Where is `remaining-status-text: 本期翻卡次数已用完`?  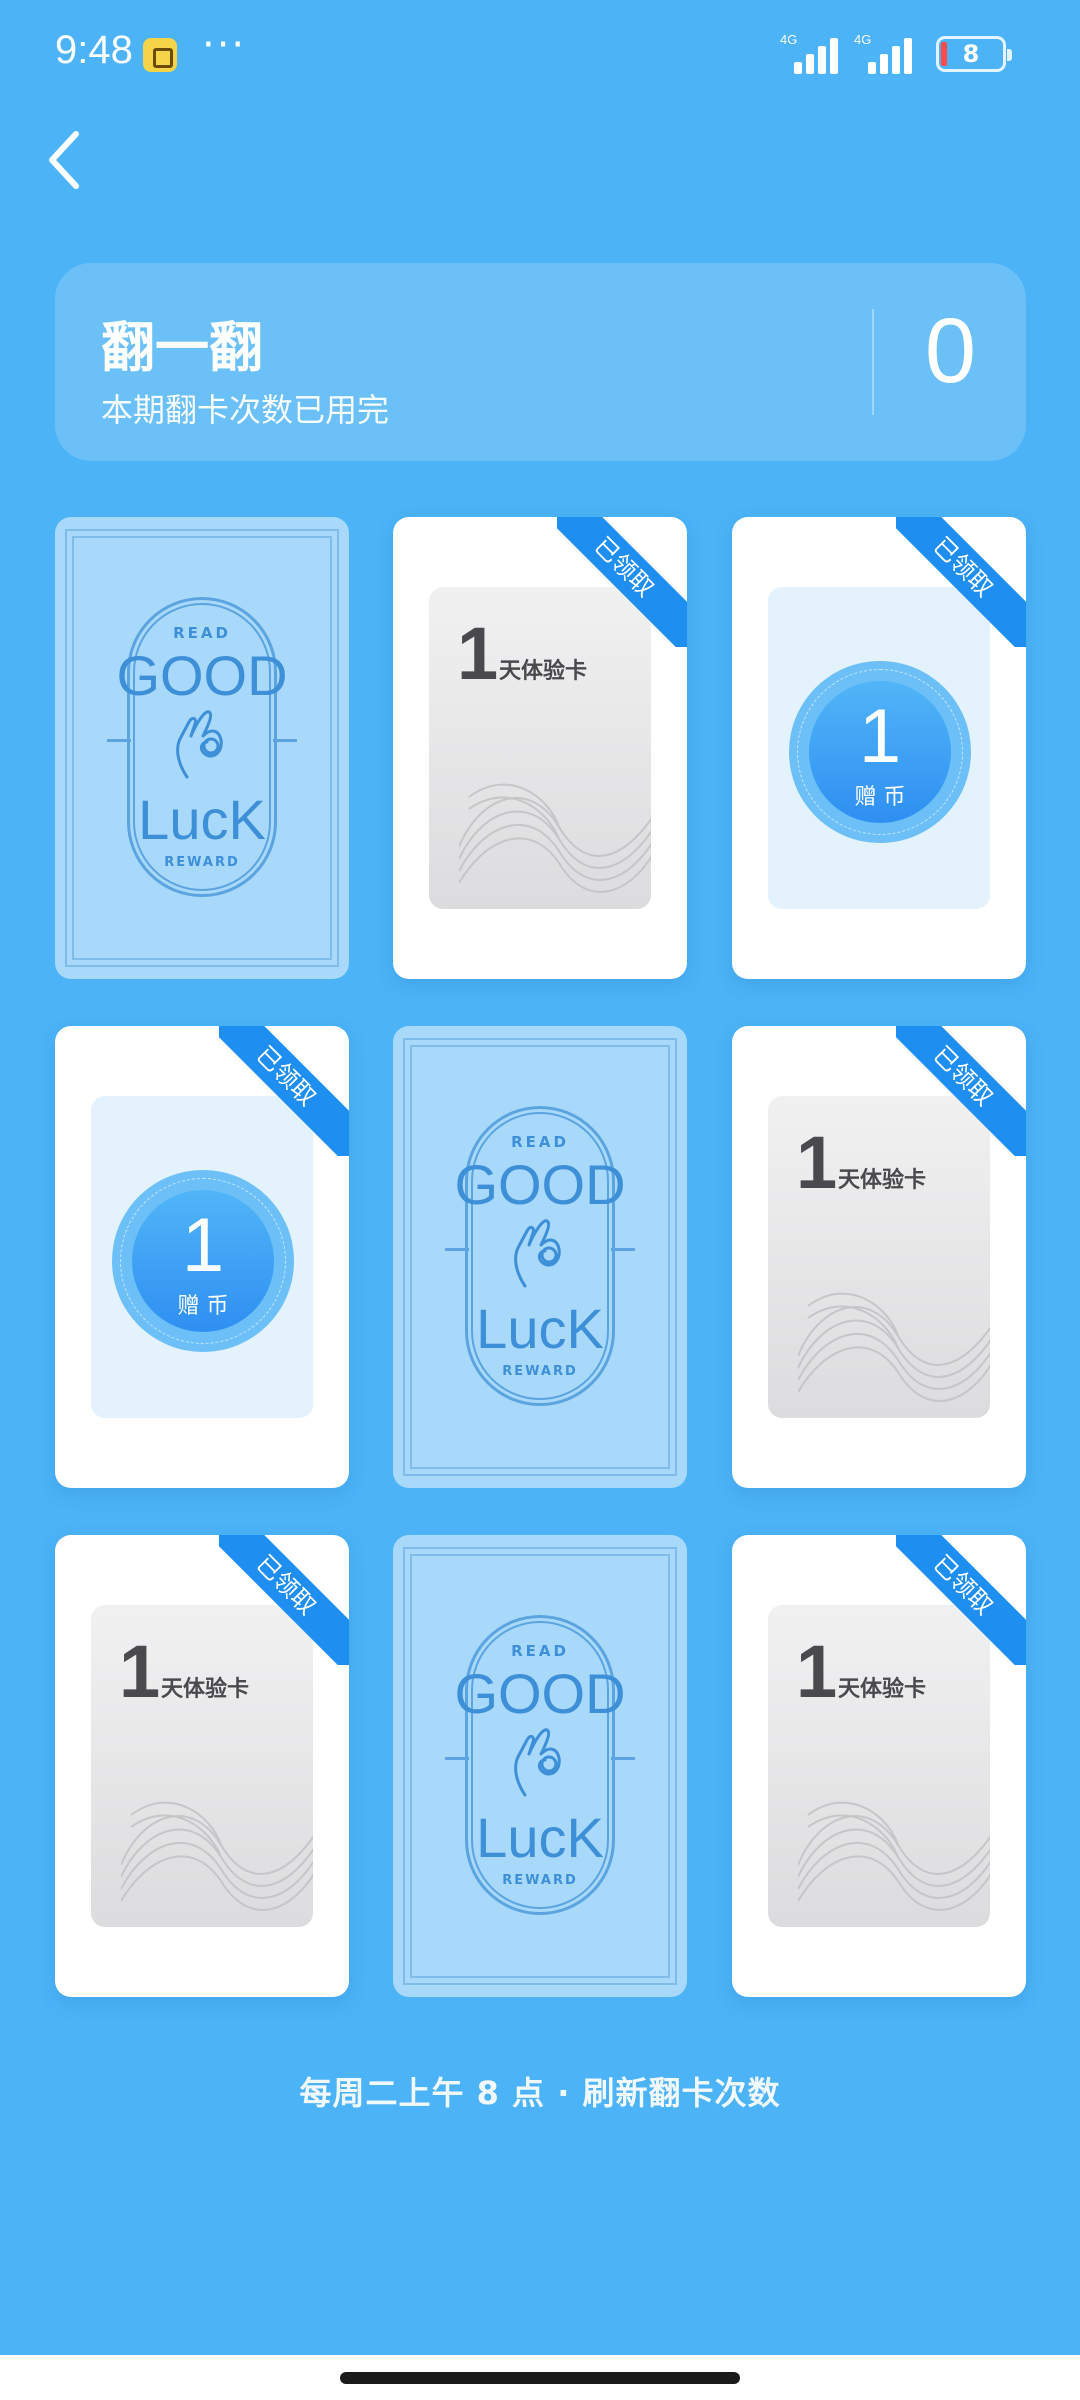 remaining-status-text: 本期翻卡次数已用完 is located at coordinates (245, 410).